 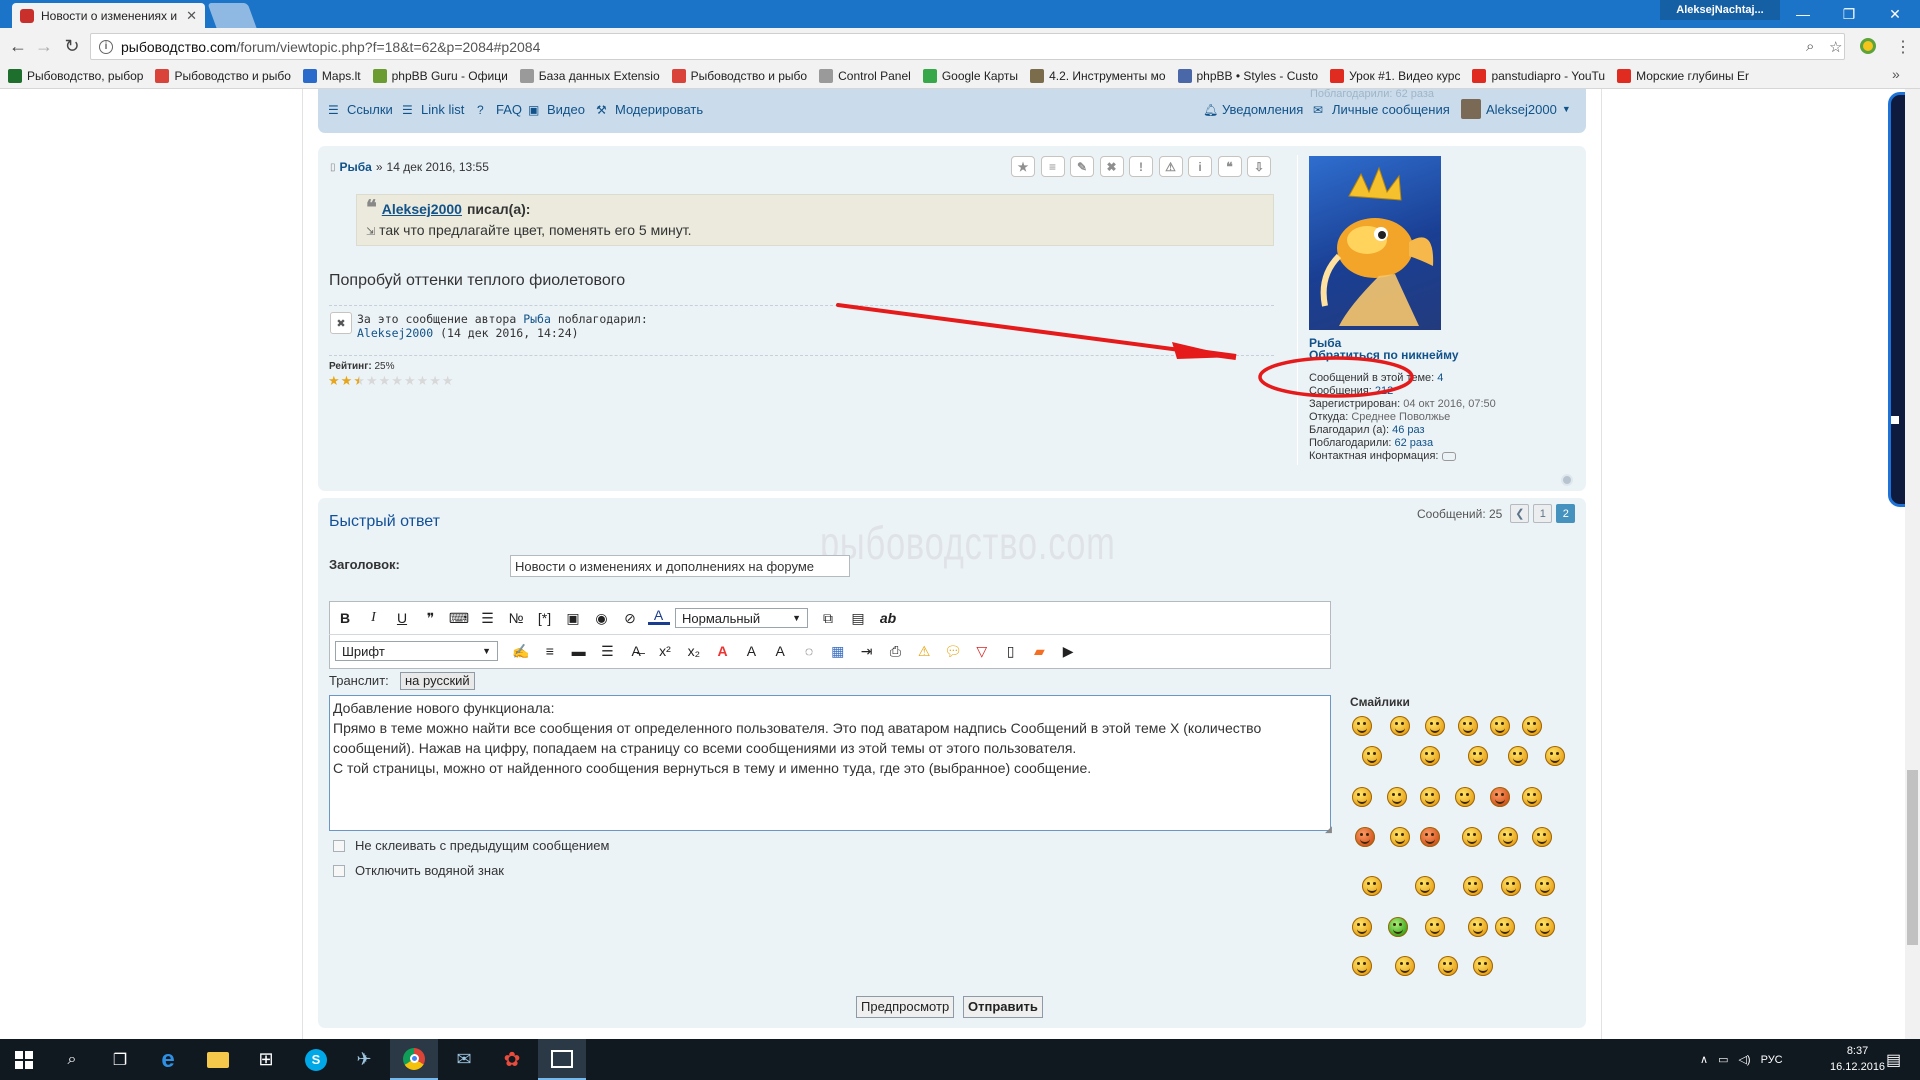 What do you see at coordinates (120, 1059) in the screenshot?
I see `task-view-icon: ❐` at bounding box center [120, 1059].